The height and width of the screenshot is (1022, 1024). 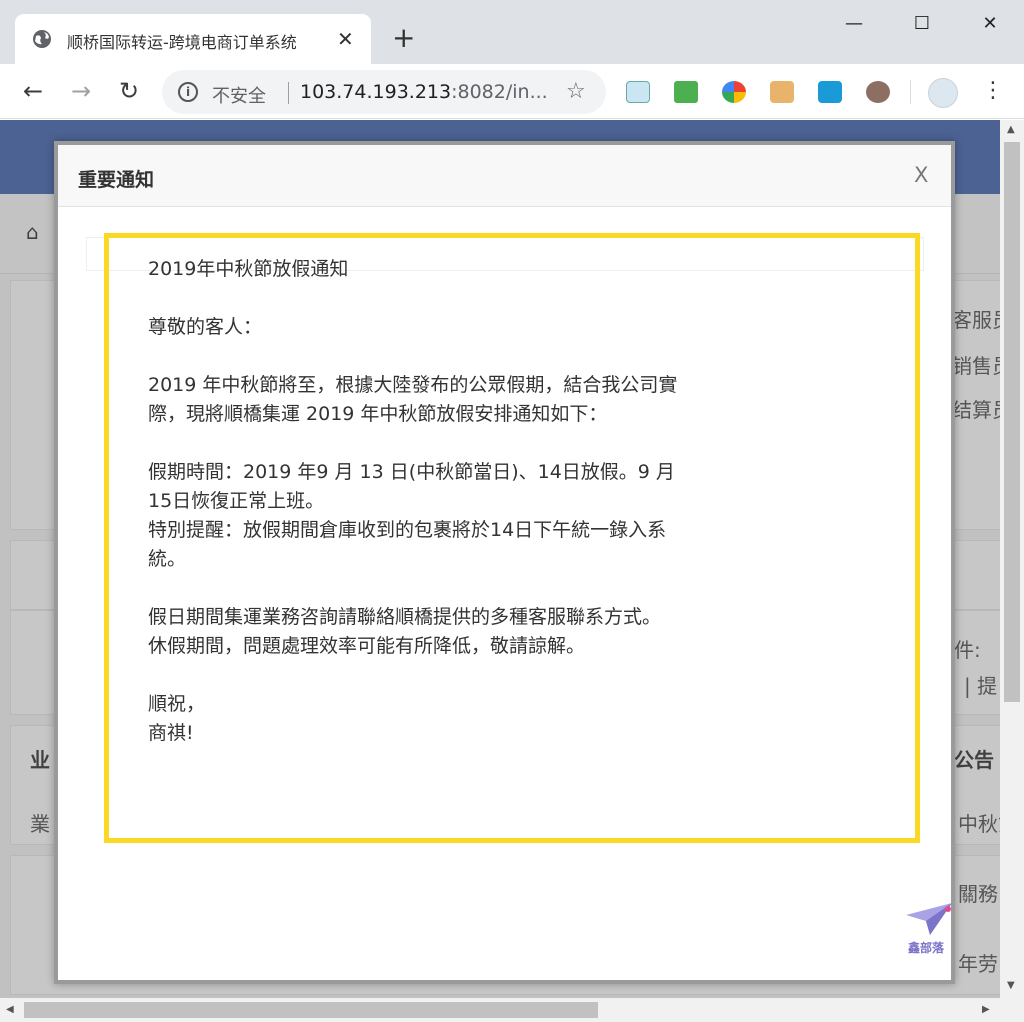 What do you see at coordinates (345, 39) in the screenshot?
I see `tab-close-icon: ✕` at bounding box center [345, 39].